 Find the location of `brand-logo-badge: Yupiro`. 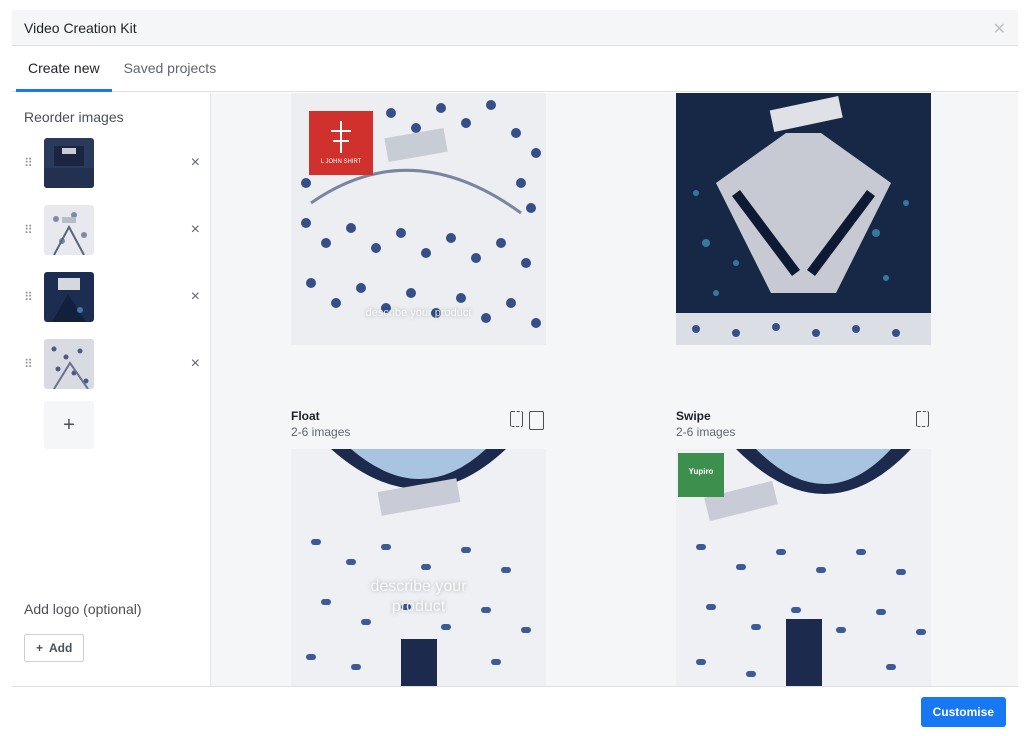

brand-logo-badge: Yupiro is located at coordinates (701, 471).